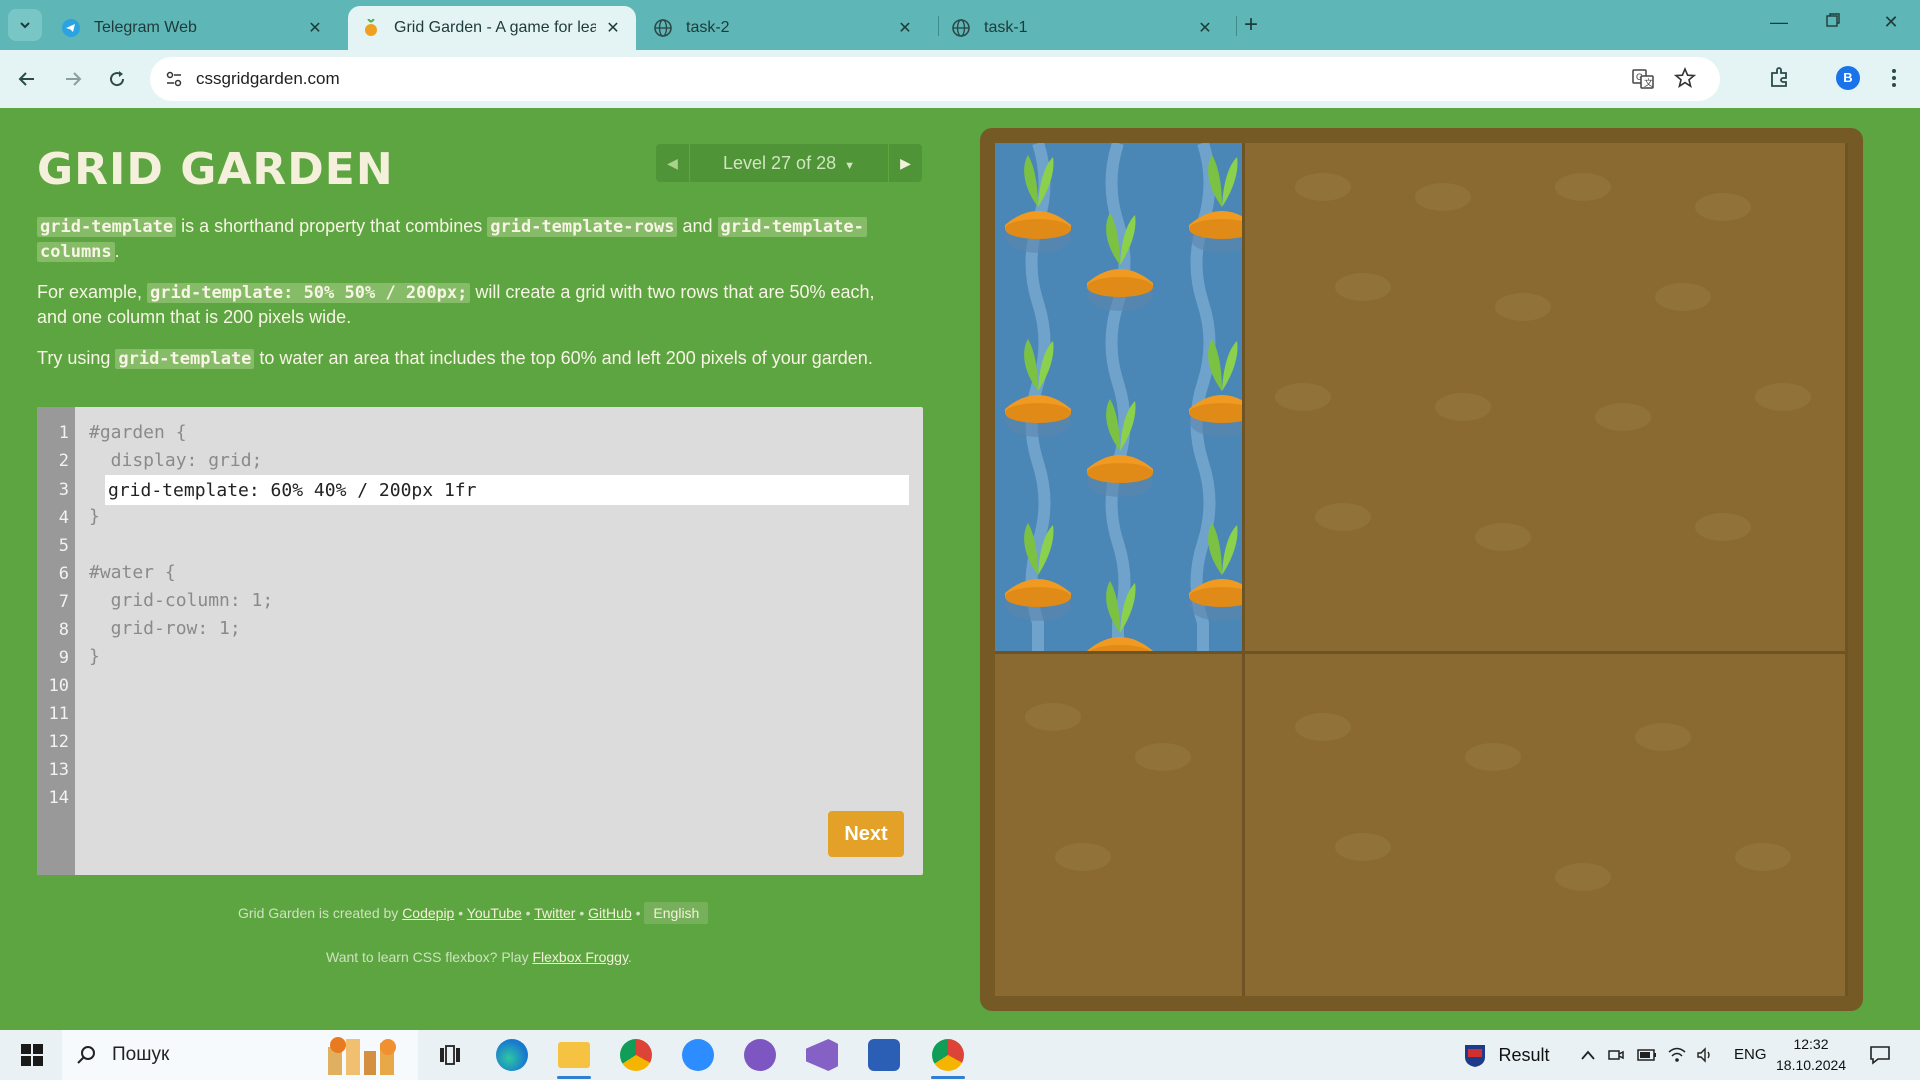  What do you see at coordinates (141, 1054) in the screenshot?
I see `search-placeholder: Пошук` at bounding box center [141, 1054].